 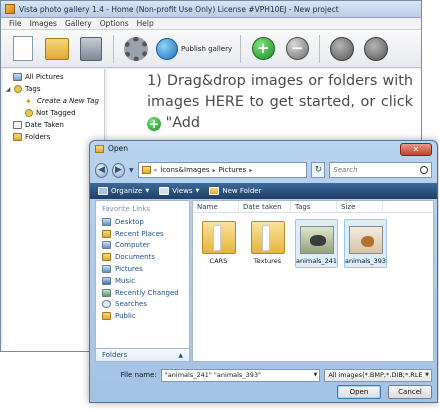 What do you see at coordinates (423, 170) in the screenshot?
I see `search-icon` at bounding box center [423, 170].